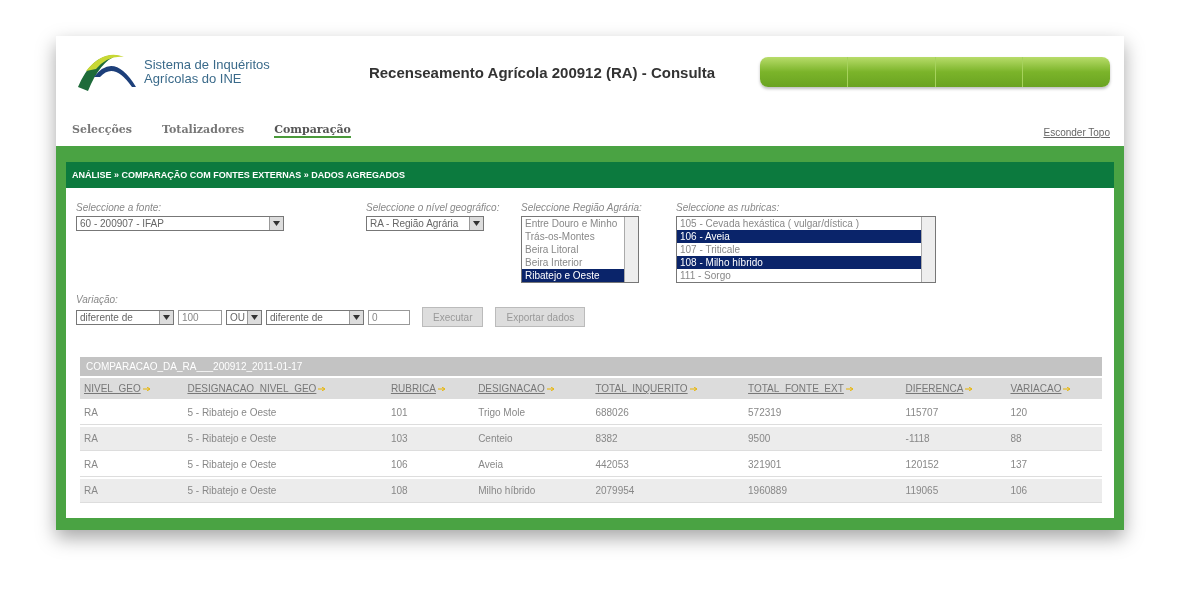 The width and height of the screenshot is (1180, 592). What do you see at coordinates (102, 130) in the screenshot?
I see `nav-tab: Selecções` at bounding box center [102, 130].